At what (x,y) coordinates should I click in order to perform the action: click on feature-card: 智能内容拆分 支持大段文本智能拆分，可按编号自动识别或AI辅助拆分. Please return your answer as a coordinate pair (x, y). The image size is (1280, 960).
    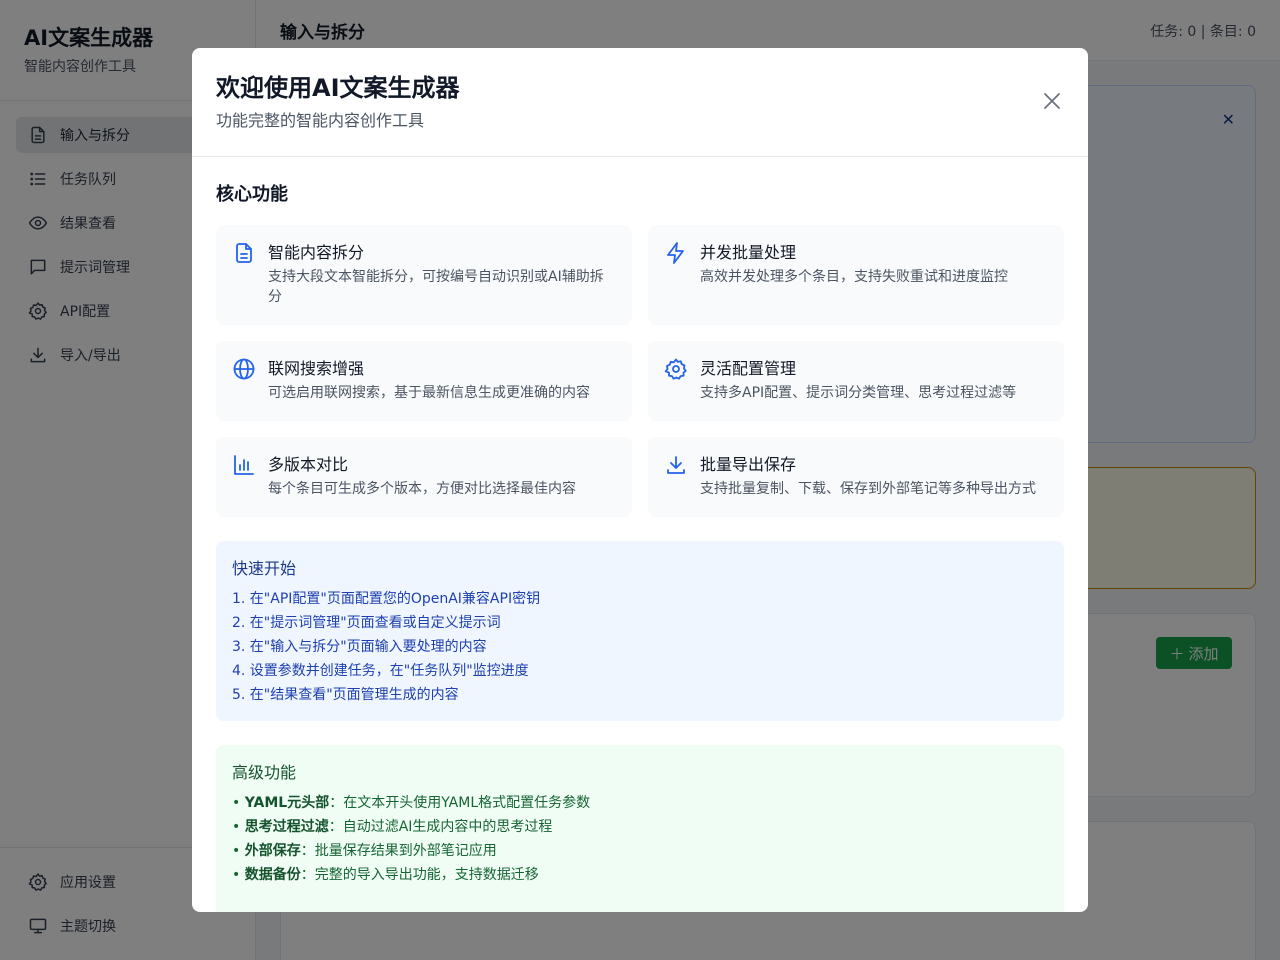
    Looking at the image, I should click on (424, 275).